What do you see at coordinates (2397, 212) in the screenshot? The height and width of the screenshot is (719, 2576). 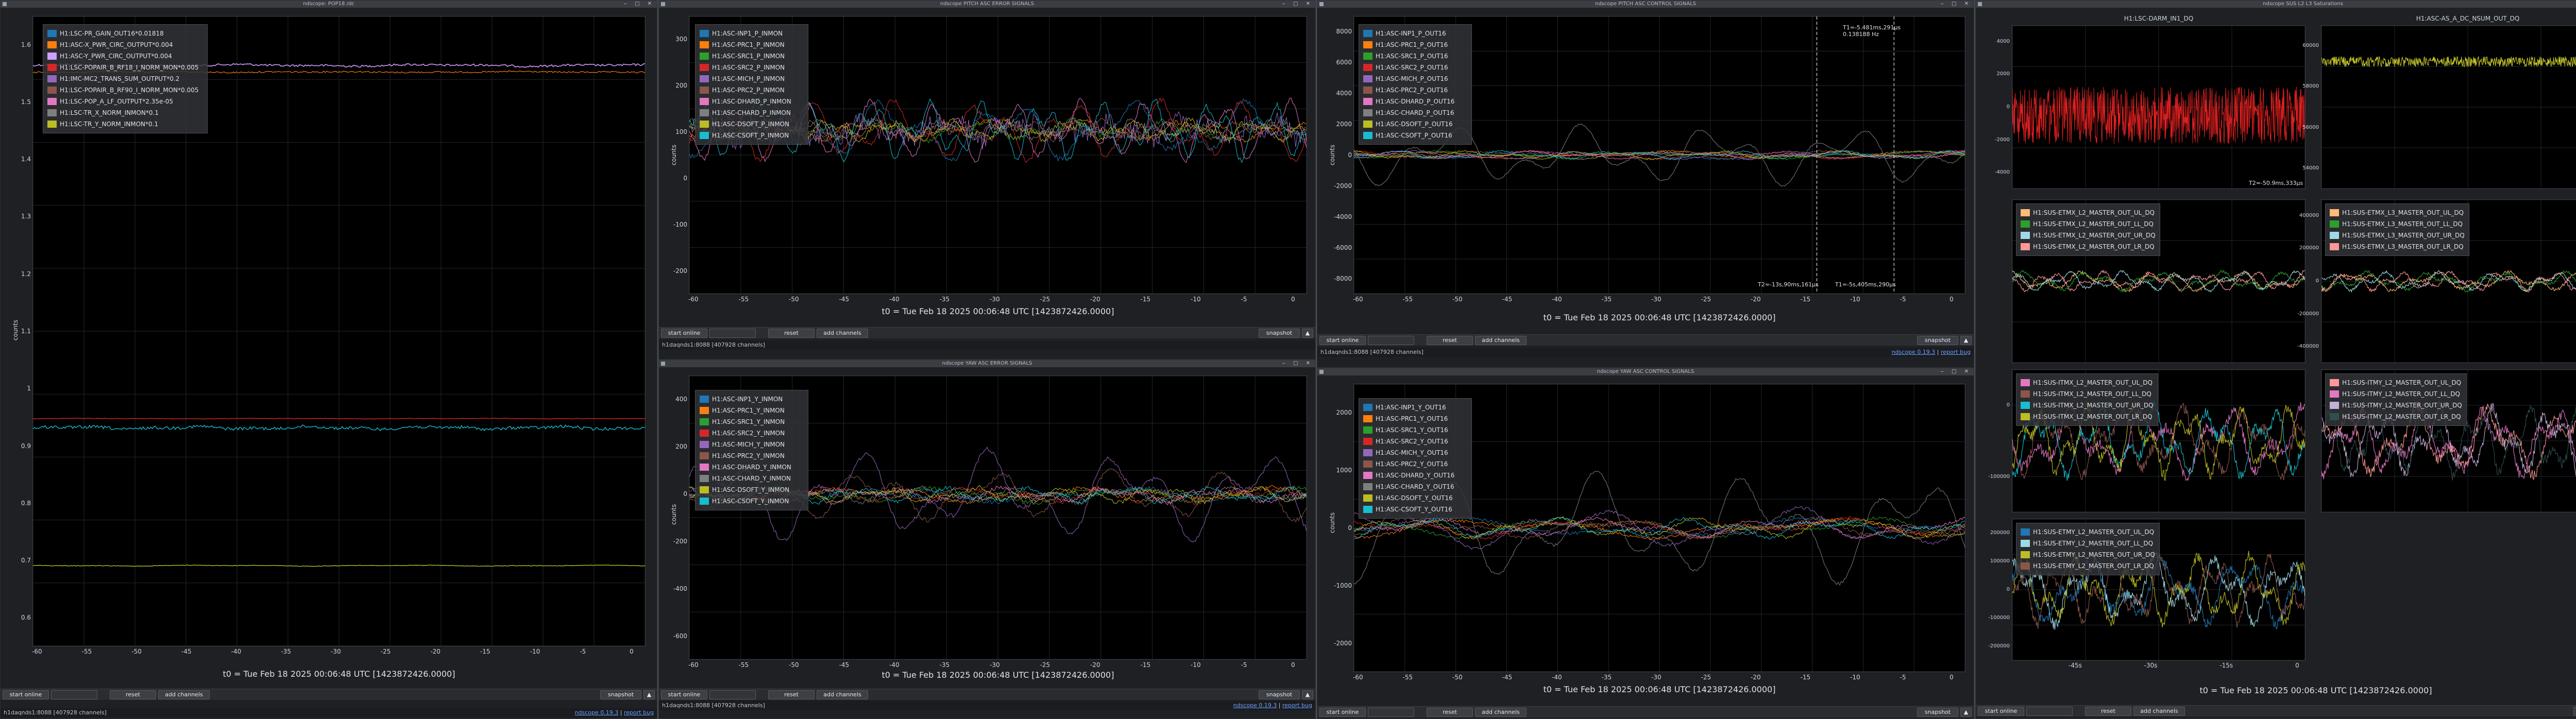 I see `legend-entry: H1:SUS-ETMX_L3_MASTER_OUT_UL_DQ` at bounding box center [2397, 212].